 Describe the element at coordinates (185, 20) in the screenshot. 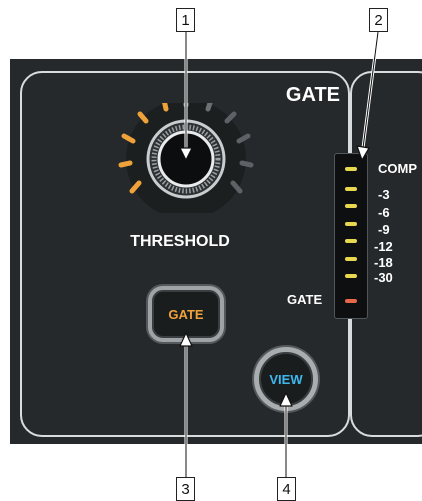

I see `callout-1: 1` at that location.